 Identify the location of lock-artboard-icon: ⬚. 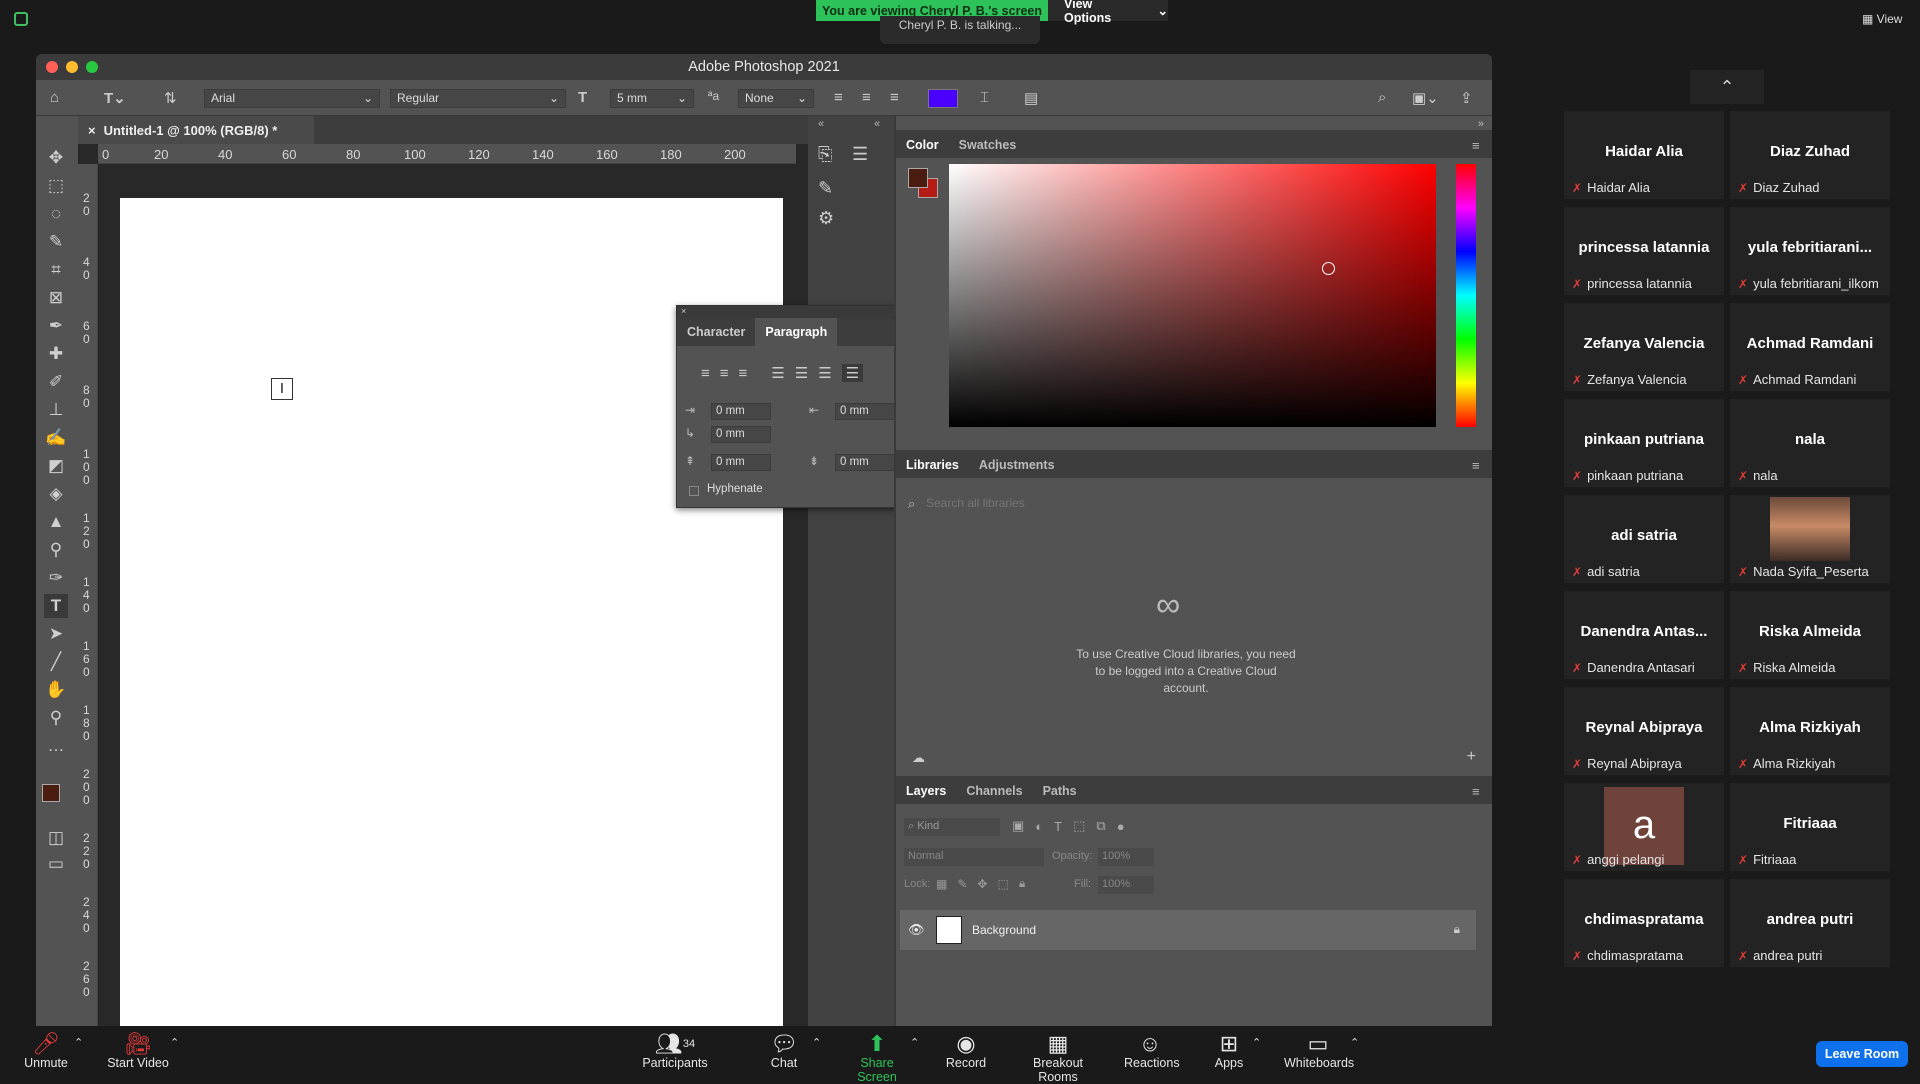
(1002, 884).